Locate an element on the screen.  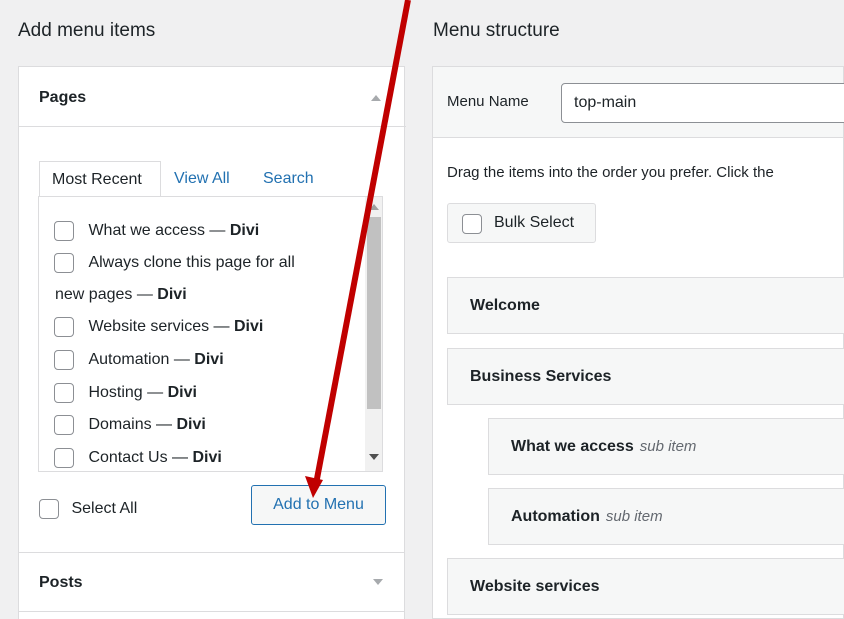
list-item-continued: new pages — Divi is located at coordinates (121, 294).